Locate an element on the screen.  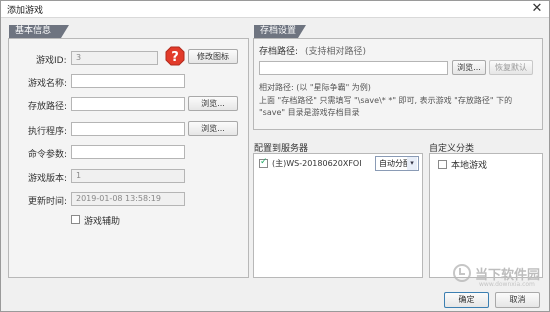
archive-path-label: 存档路径: is located at coordinates (279, 52).